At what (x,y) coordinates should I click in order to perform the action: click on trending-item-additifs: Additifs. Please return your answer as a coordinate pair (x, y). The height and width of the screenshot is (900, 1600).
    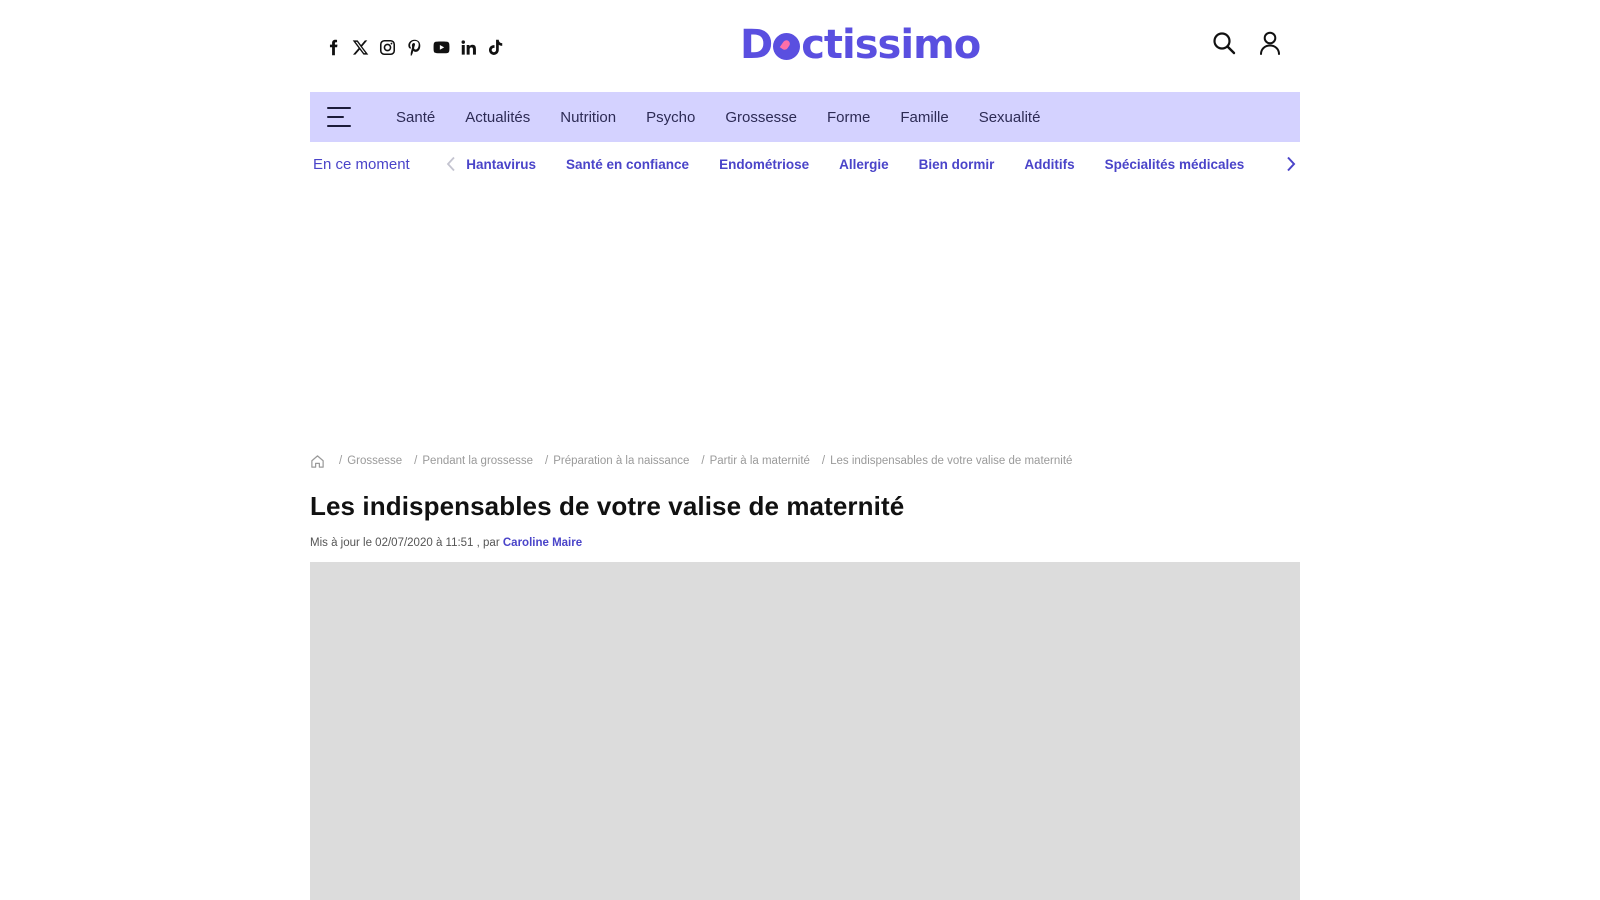
    Looking at the image, I should click on (1049, 164).